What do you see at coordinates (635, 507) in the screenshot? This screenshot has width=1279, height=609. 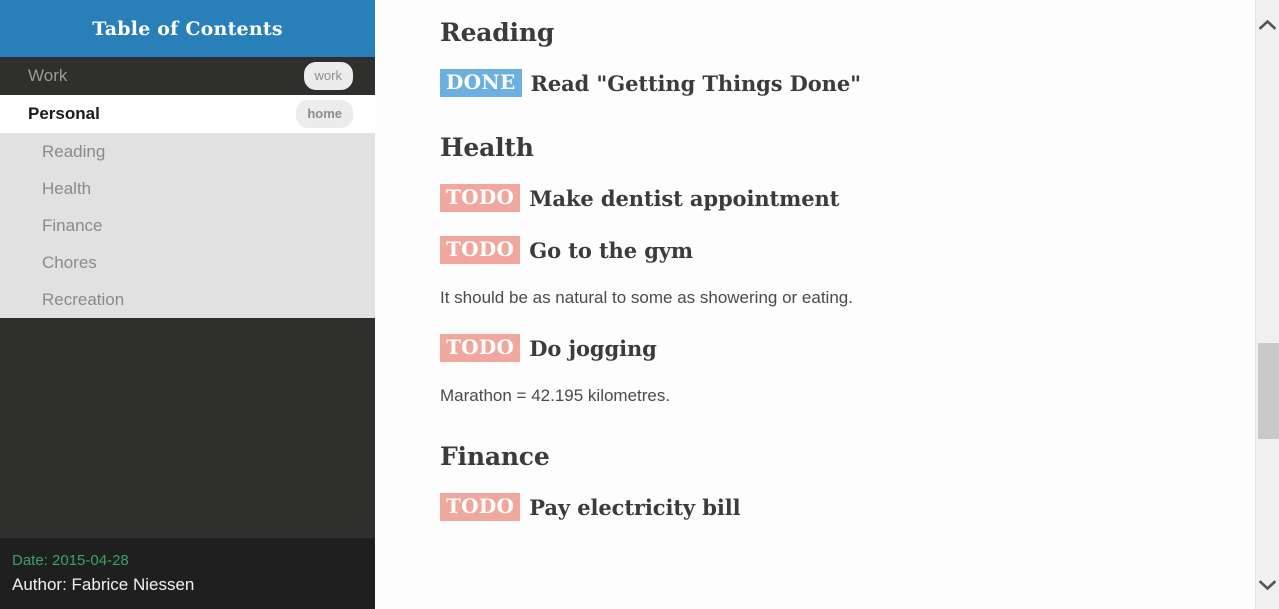 I see `task-title: Pay electricity bill` at bounding box center [635, 507].